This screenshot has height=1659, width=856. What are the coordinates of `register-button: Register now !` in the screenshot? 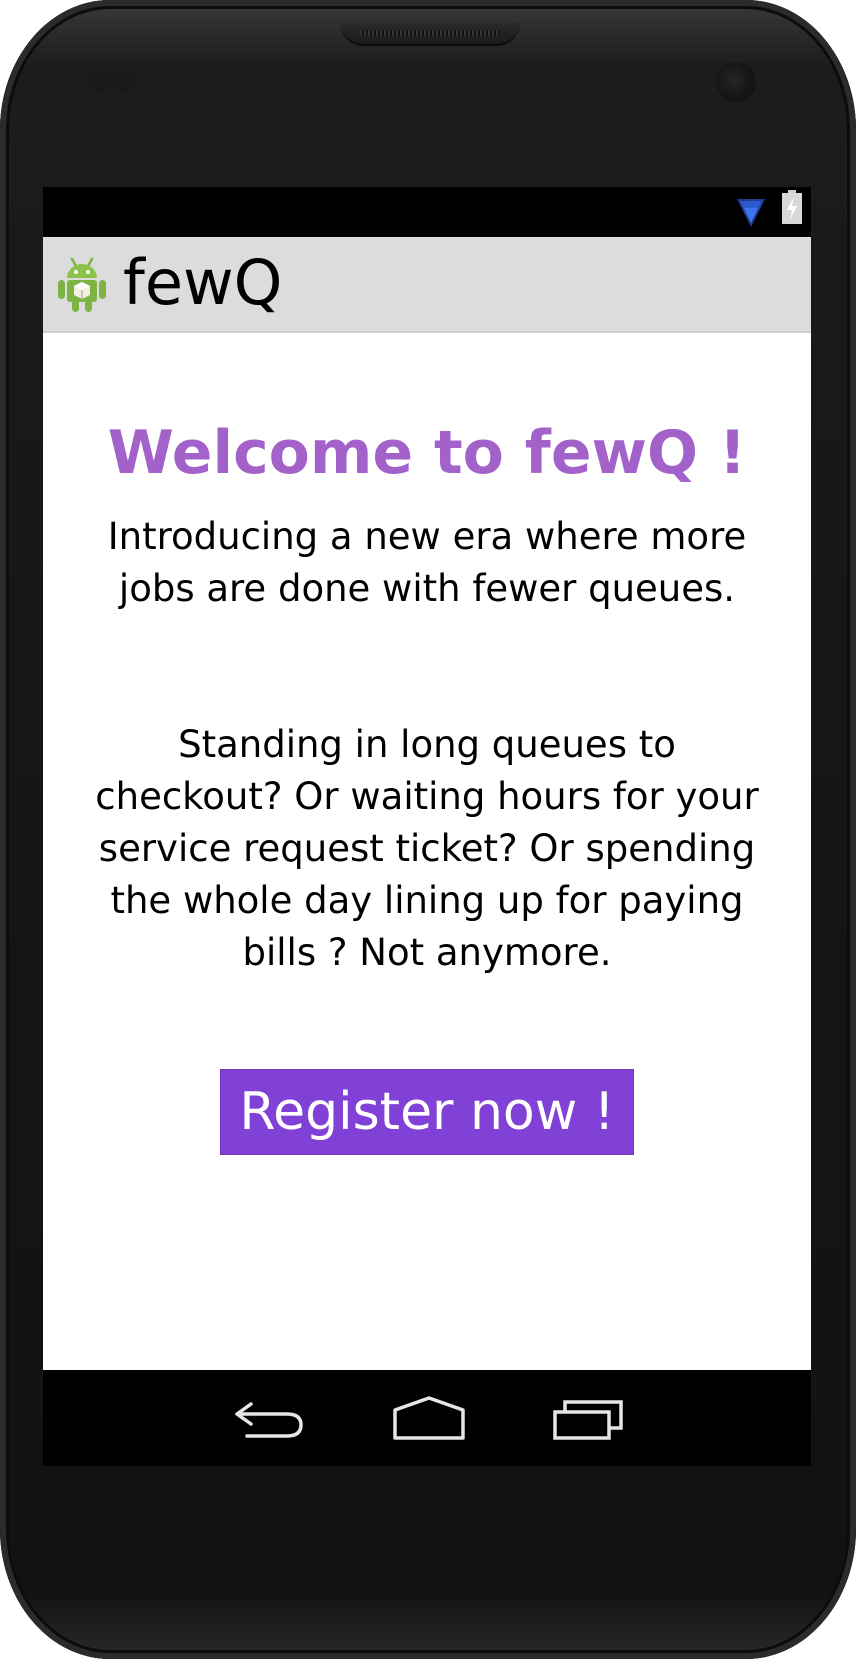 It's located at (427, 1112).